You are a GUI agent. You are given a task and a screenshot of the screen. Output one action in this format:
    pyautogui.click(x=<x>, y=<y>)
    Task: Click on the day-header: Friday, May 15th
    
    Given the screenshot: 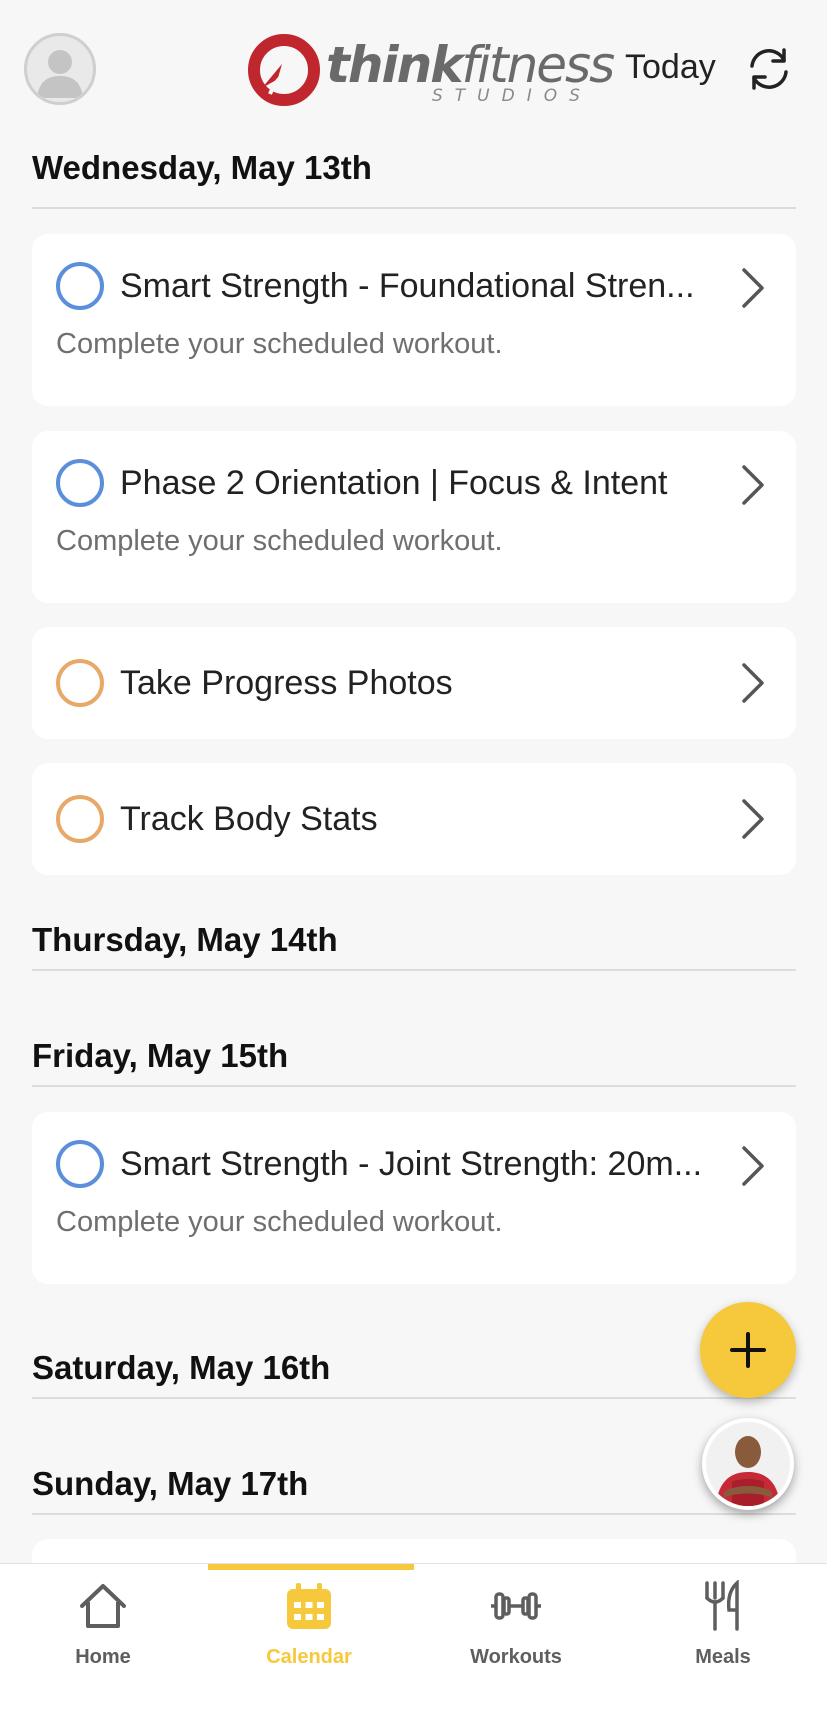 What is the action you would take?
    pyautogui.click(x=414, y=1049)
    